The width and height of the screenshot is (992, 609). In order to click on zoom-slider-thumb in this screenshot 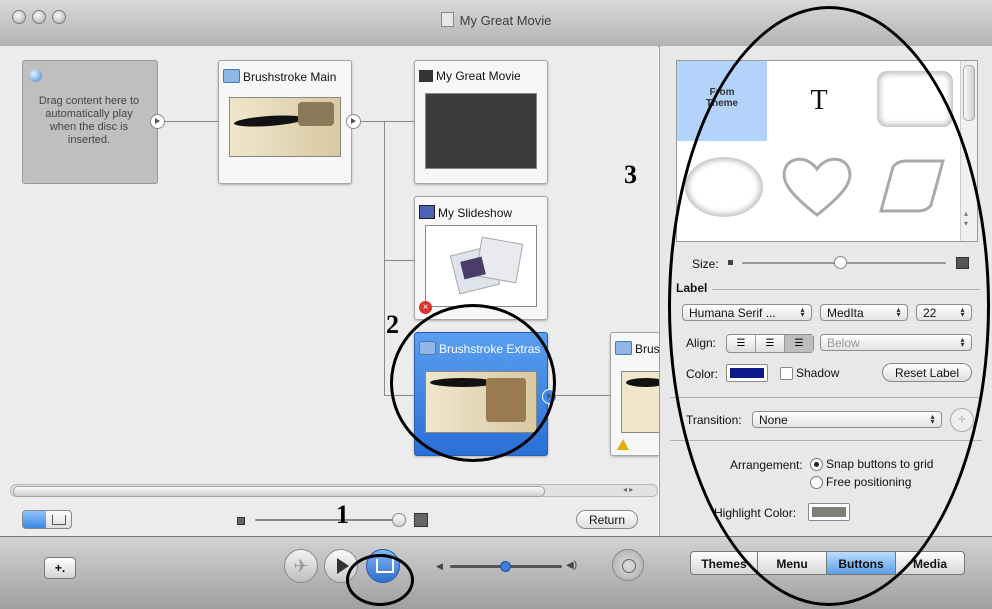, I will do `click(399, 520)`.